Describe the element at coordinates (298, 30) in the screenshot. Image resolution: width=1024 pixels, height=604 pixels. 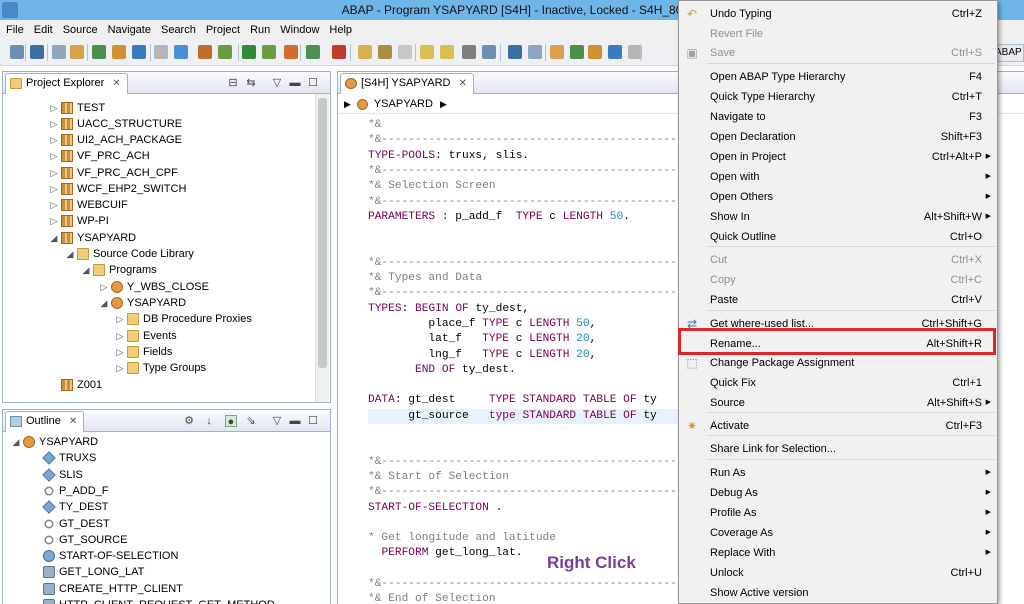
I see `menu-window: Window` at that location.